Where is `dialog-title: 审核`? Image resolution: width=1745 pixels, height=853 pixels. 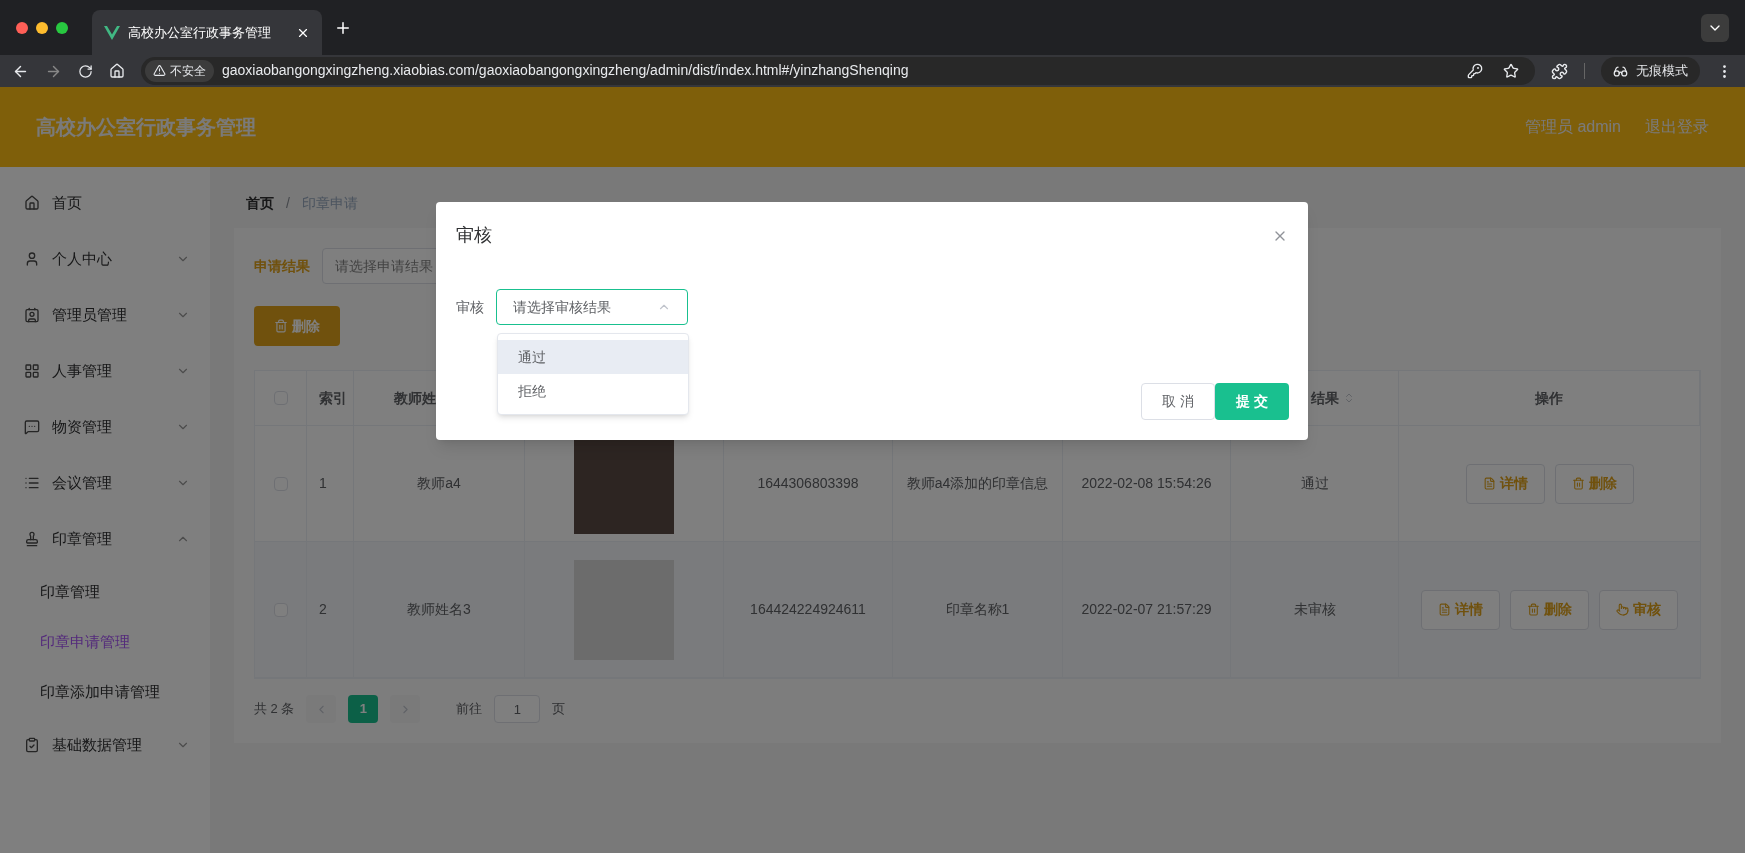
dialog-title: 审核 is located at coordinates (474, 235).